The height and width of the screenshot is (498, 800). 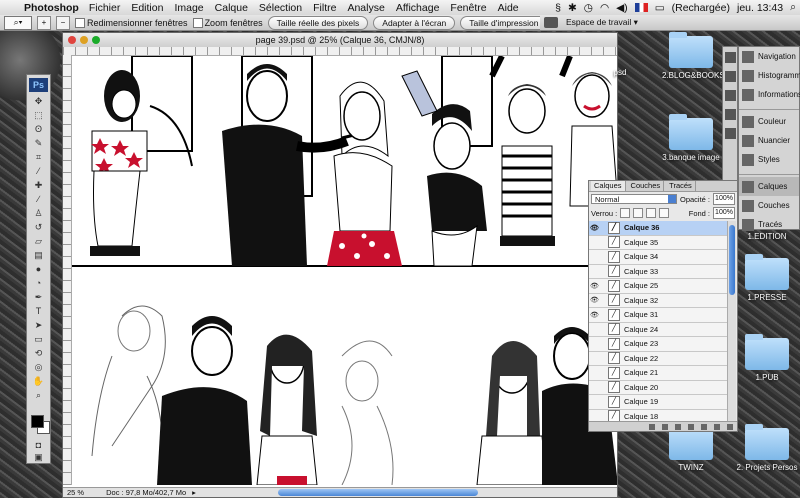 I want to click on script-icon: §, so click(x=558, y=8).